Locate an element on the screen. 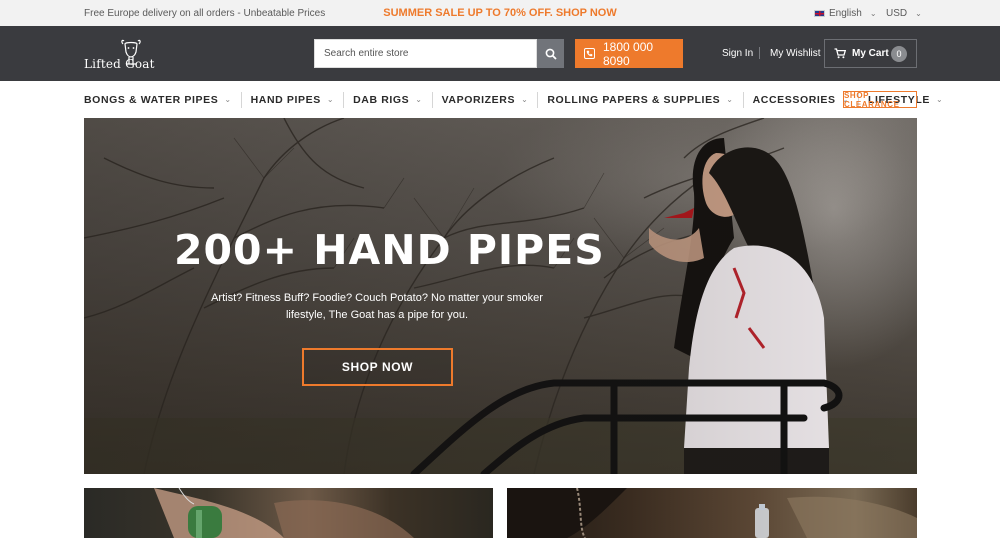 This screenshot has height=538, width=1000. nav-item-label: HAND PIPES is located at coordinates (285, 99).